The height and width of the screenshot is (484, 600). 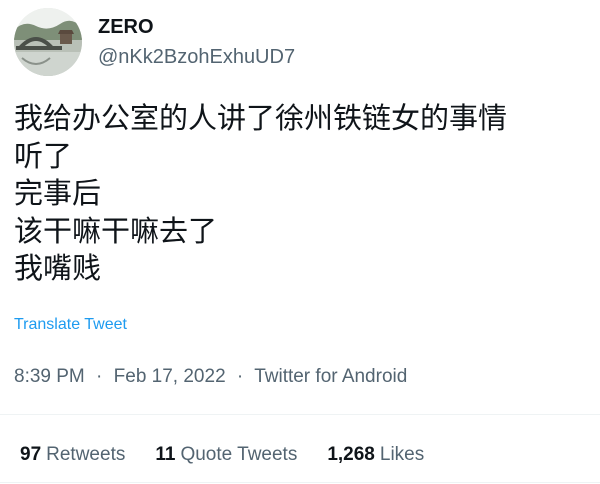 I want to click on retweets-stat: 97 Retweets, so click(x=72, y=455).